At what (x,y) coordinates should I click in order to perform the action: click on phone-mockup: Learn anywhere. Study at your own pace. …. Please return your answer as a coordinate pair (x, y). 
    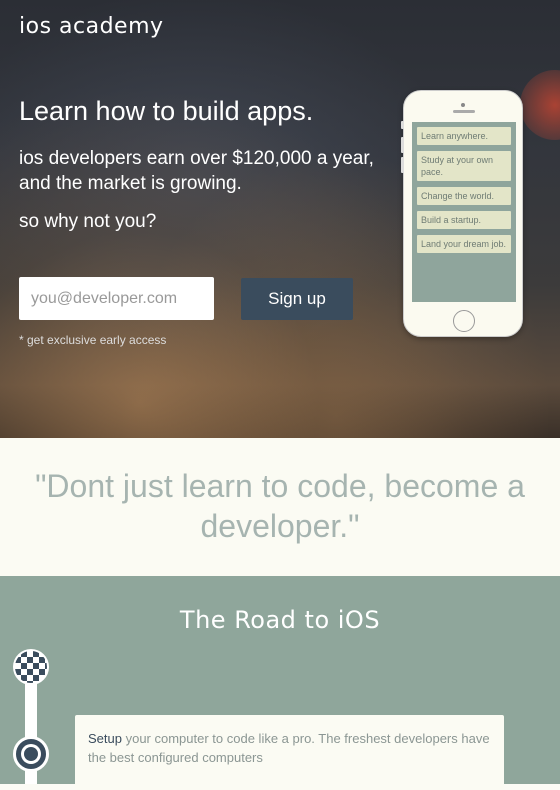
    Looking at the image, I should click on (462, 213).